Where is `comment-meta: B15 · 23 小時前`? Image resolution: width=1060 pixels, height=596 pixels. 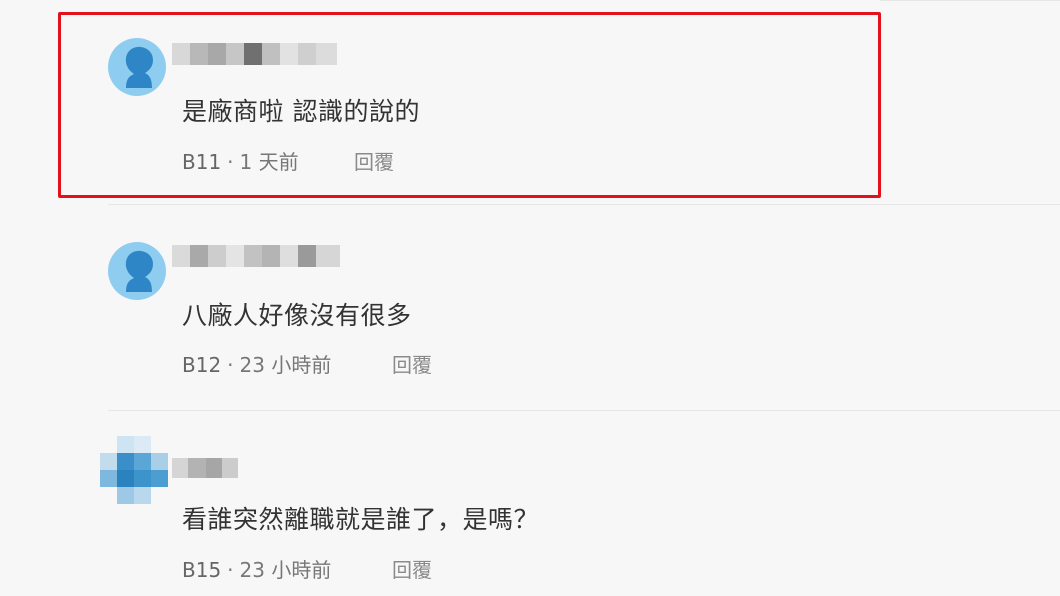
comment-meta: B15 · 23 小時前 is located at coordinates (256, 568).